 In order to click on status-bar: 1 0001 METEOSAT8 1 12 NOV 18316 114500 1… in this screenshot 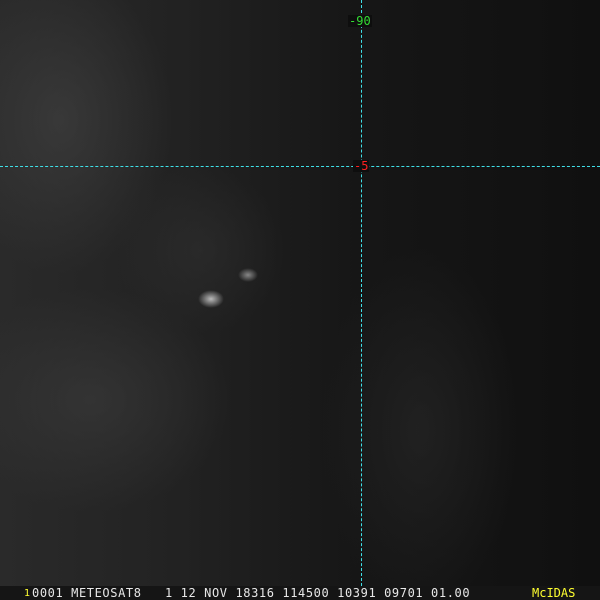, I will do `click(300, 593)`.